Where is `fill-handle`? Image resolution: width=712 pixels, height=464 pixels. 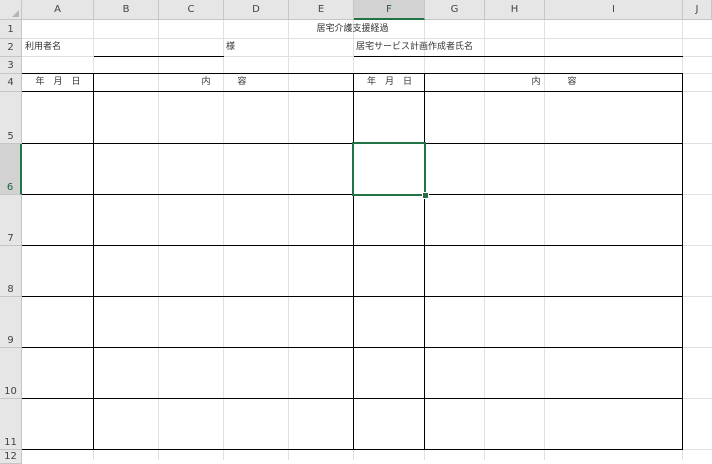 fill-handle is located at coordinates (425, 195).